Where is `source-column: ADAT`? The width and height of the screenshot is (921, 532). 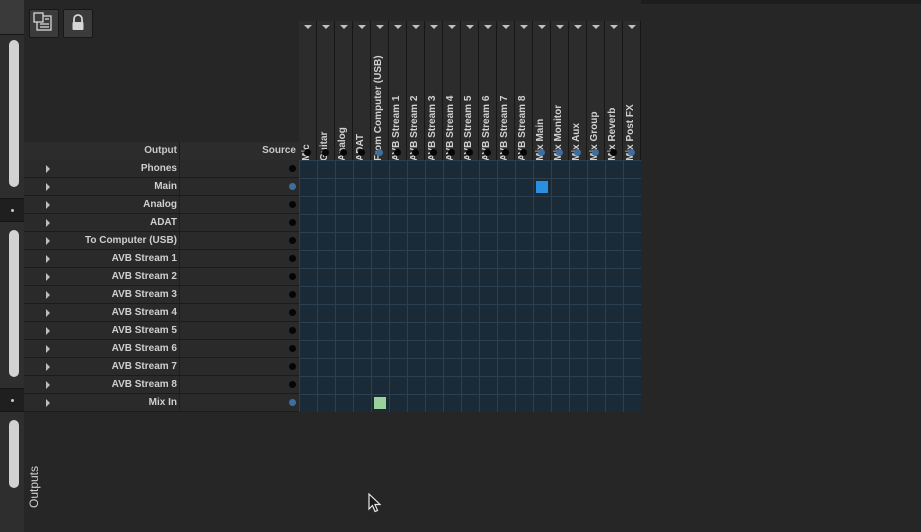
source-column: ADAT is located at coordinates (362, 91).